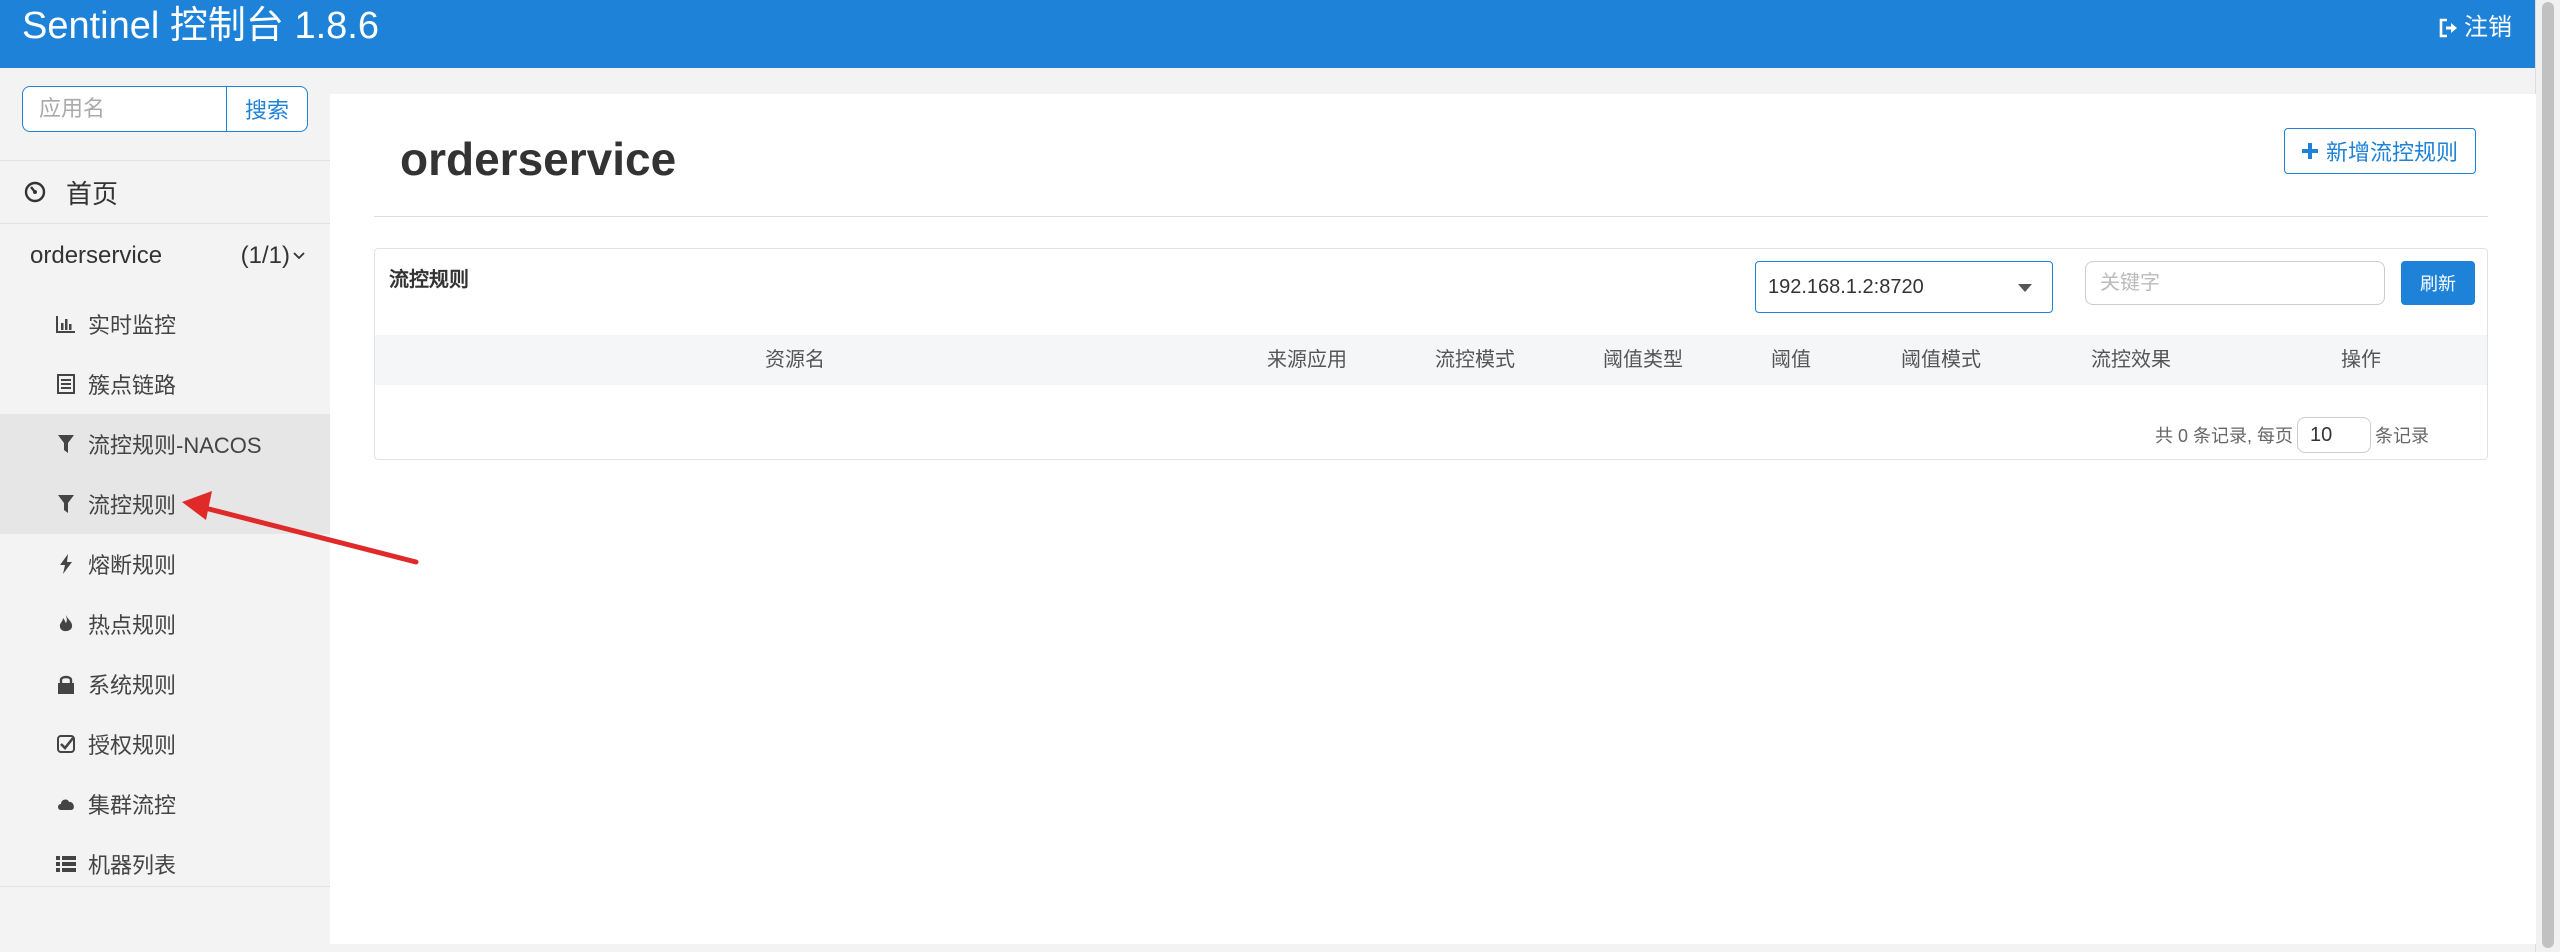 This screenshot has width=2560, height=952. What do you see at coordinates (66, 684) in the screenshot?
I see `lock-icon` at bounding box center [66, 684].